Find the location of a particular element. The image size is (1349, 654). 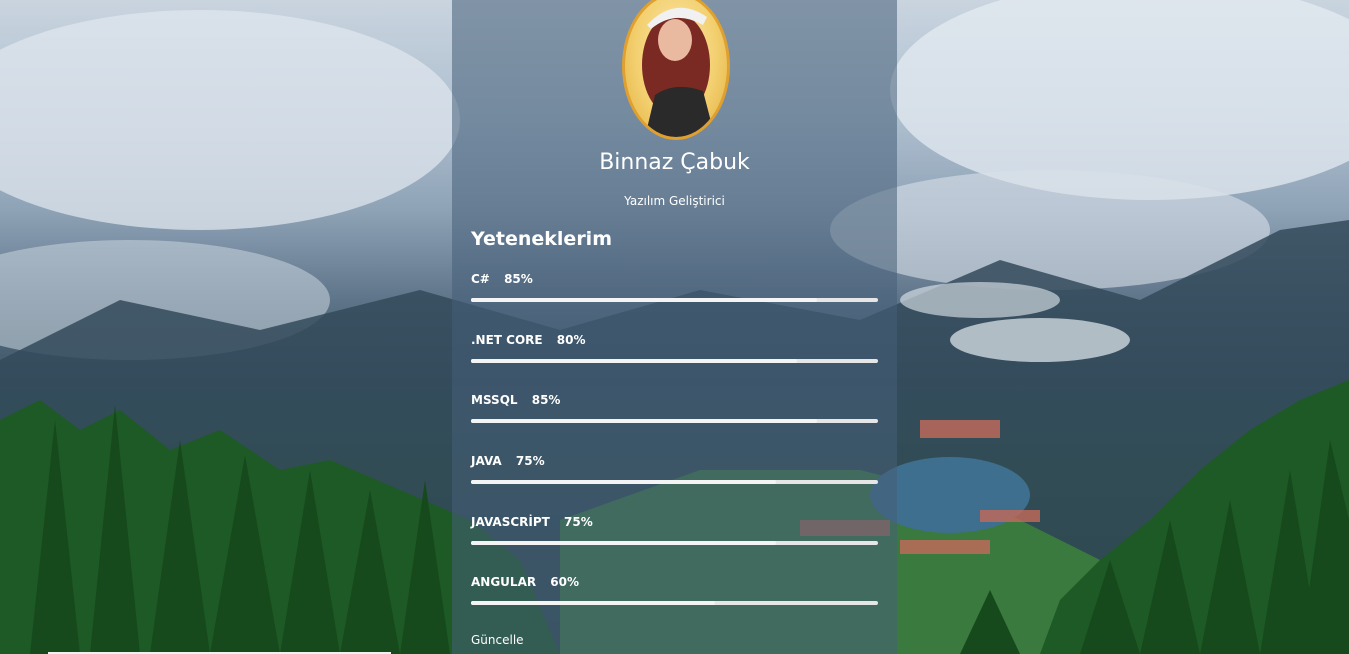

update-link: Güncelle is located at coordinates (497, 640).